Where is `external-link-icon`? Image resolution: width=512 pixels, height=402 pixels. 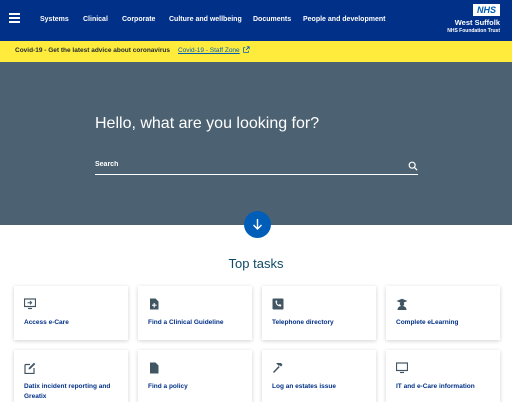
external-link-icon is located at coordinates (246, 49).